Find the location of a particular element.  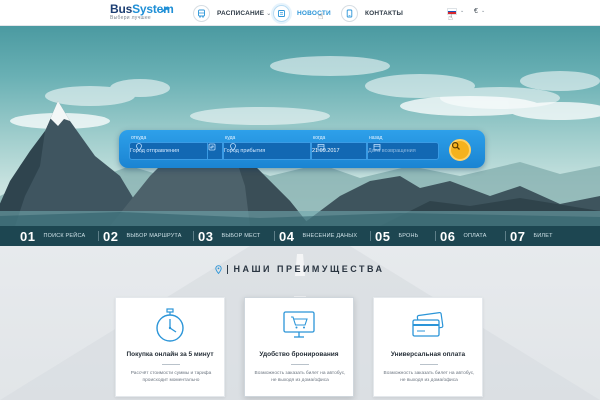

stopwatch-icon is located at coordinates (170, 326).